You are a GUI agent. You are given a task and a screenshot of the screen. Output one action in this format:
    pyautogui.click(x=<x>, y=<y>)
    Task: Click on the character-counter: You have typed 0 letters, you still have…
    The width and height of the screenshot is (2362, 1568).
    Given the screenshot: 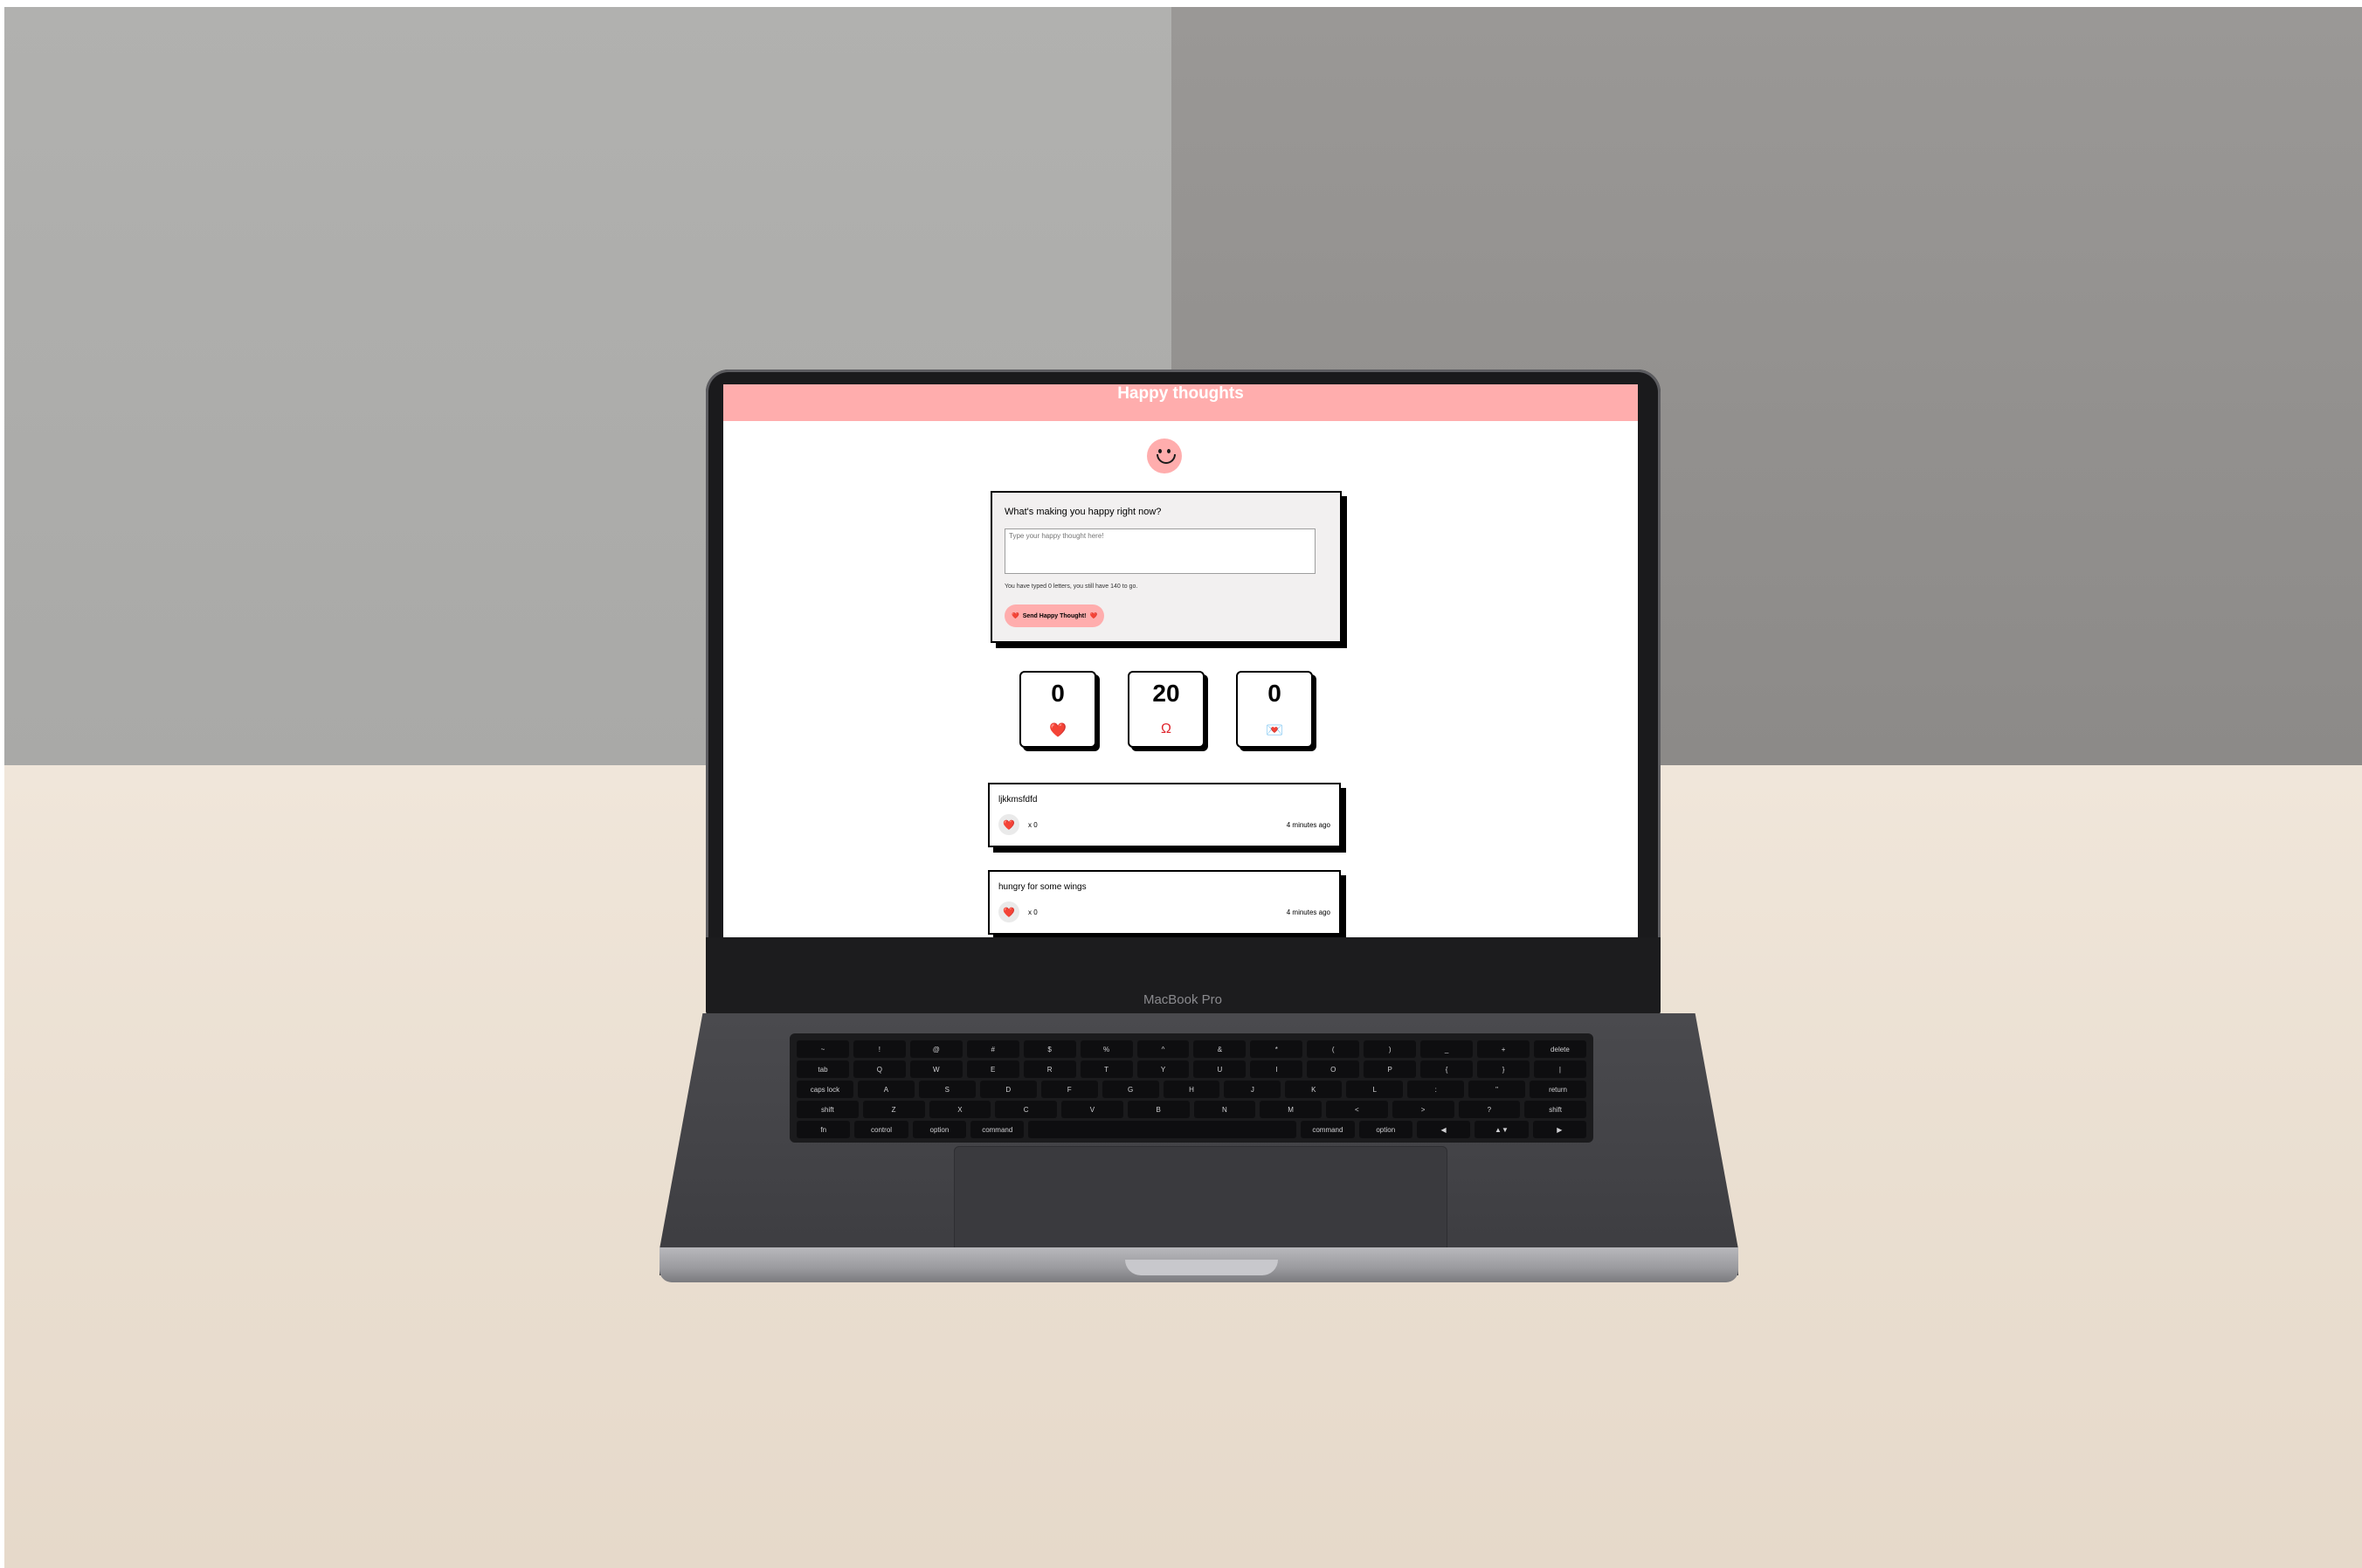 What is the action you would take?
    pyautogui.click(x=1072, y=587)
    